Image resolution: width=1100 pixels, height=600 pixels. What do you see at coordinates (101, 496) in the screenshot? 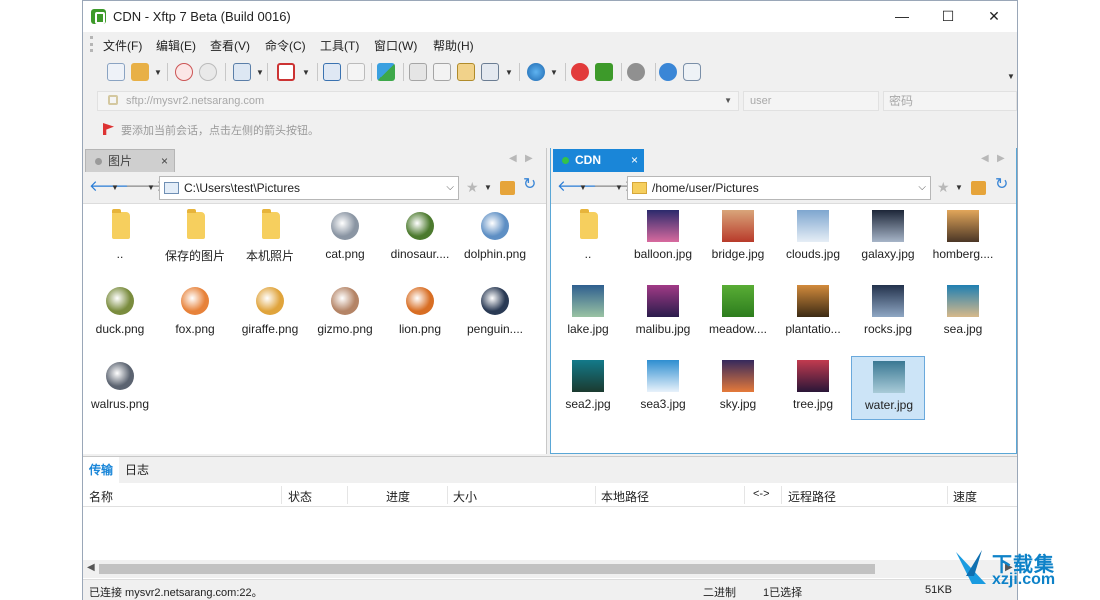
I see `col-name: 名称` at bounding box center [101, 496].